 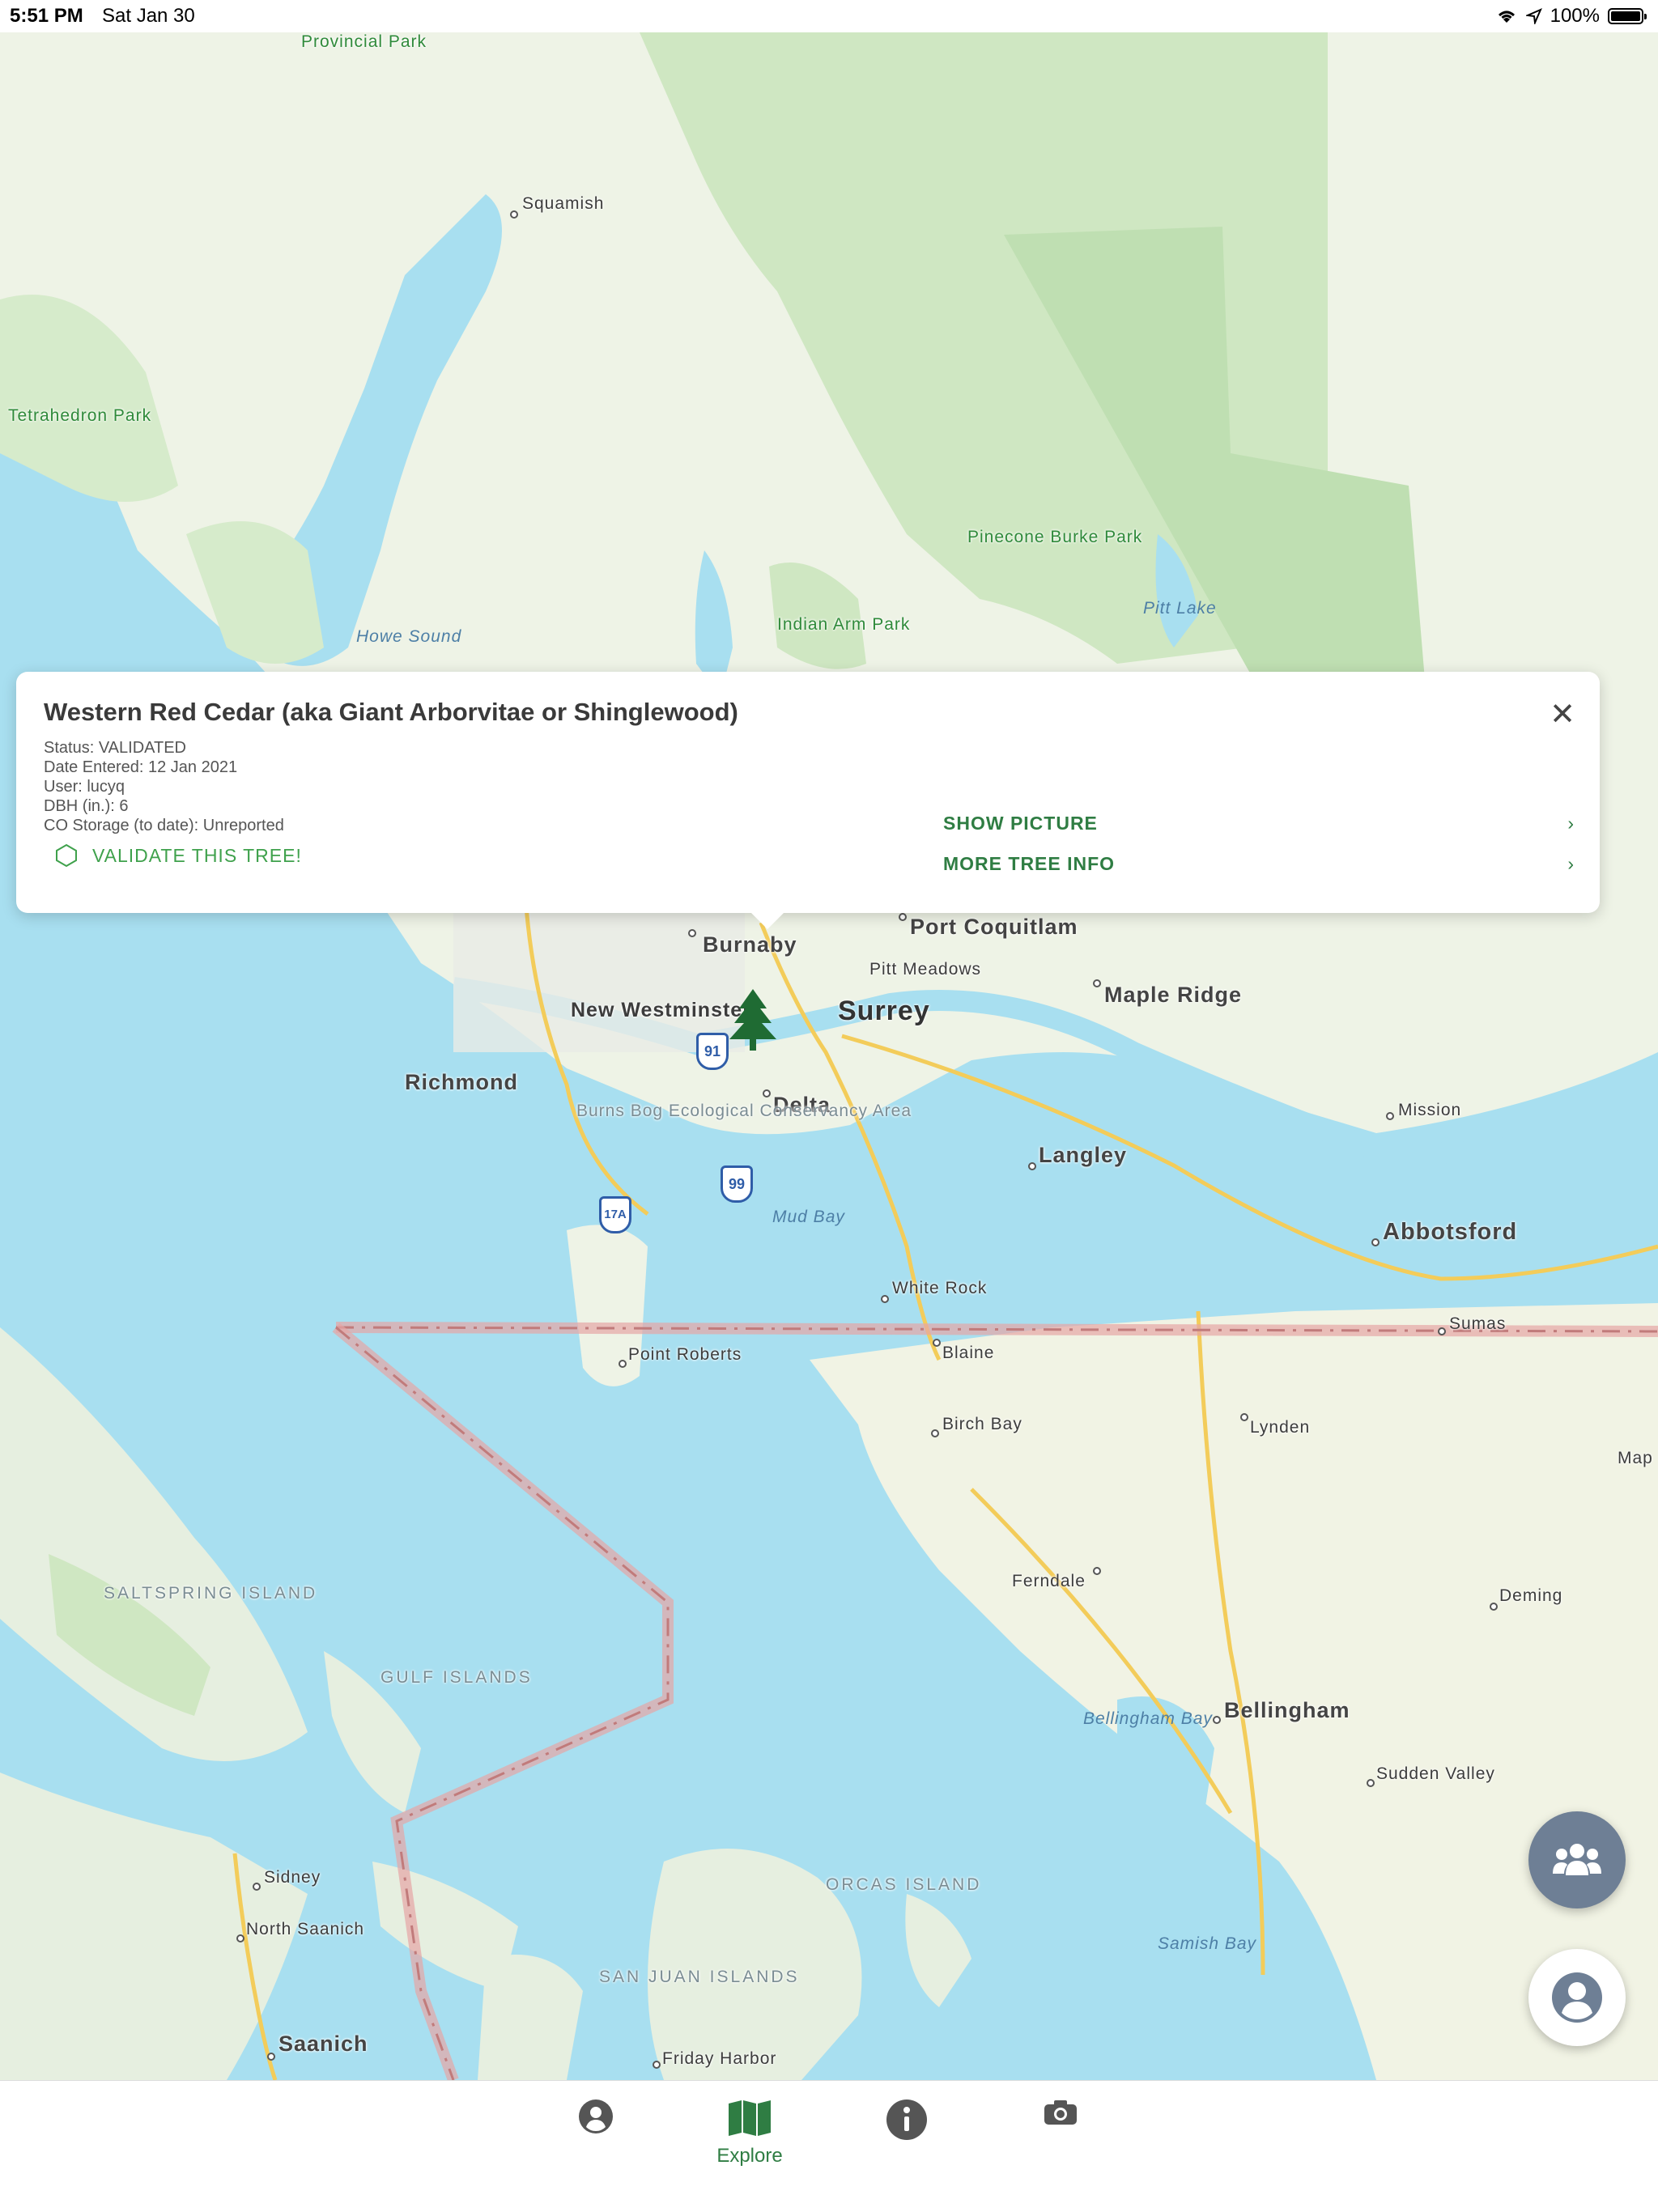 I want to click on place-bellingham: Bellingham, so click(x=1287, y=1710).